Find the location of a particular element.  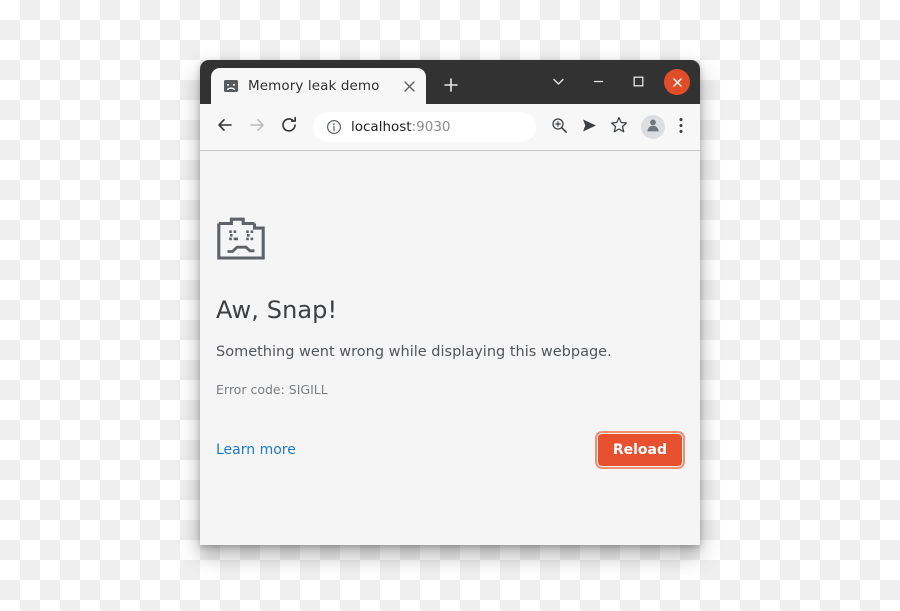

zoom-in-icon is located at coordinates (559, 127).